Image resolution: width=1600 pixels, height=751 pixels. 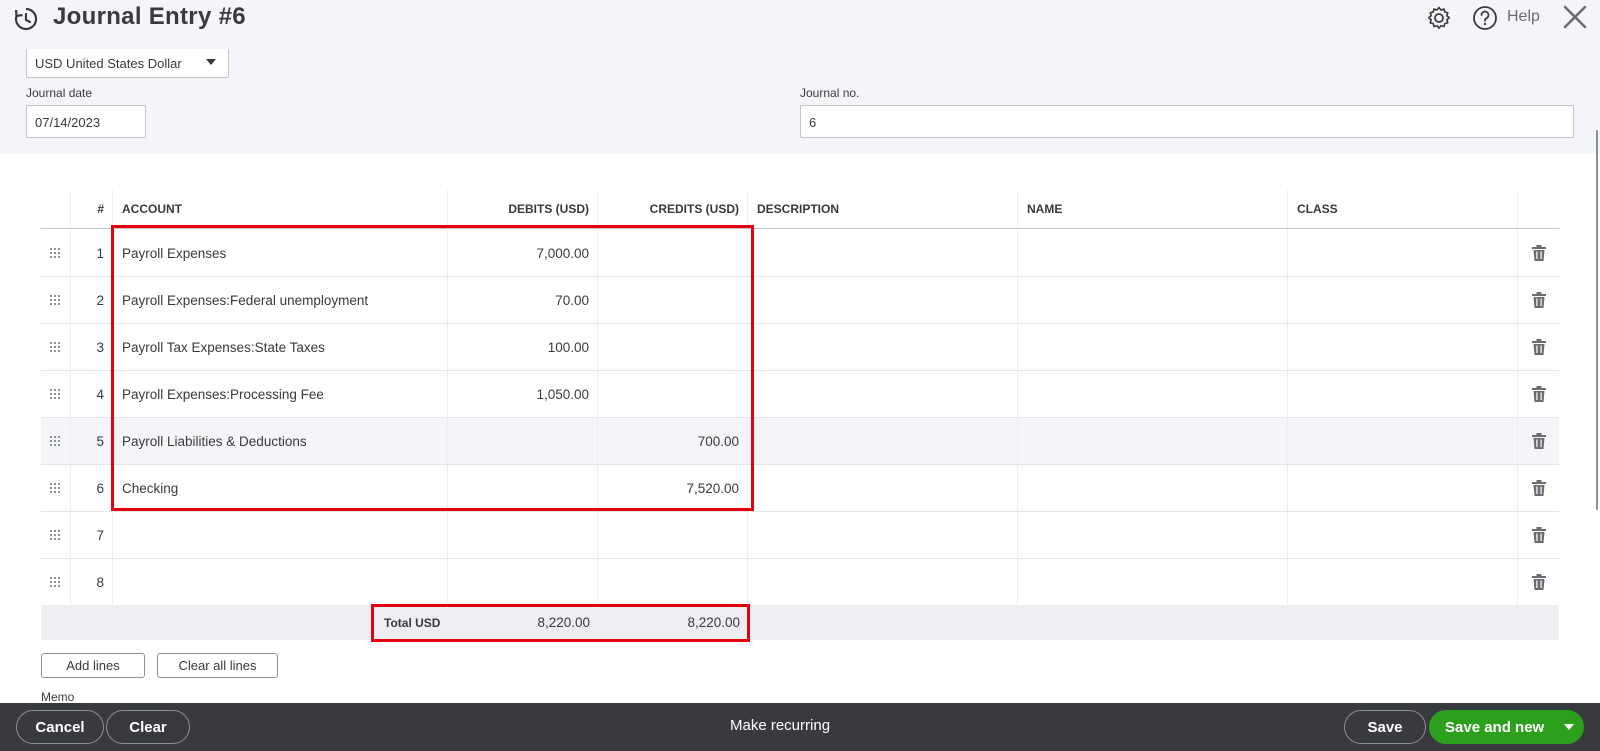 I want to click on scrollbar, so click(x=1597, y=320).